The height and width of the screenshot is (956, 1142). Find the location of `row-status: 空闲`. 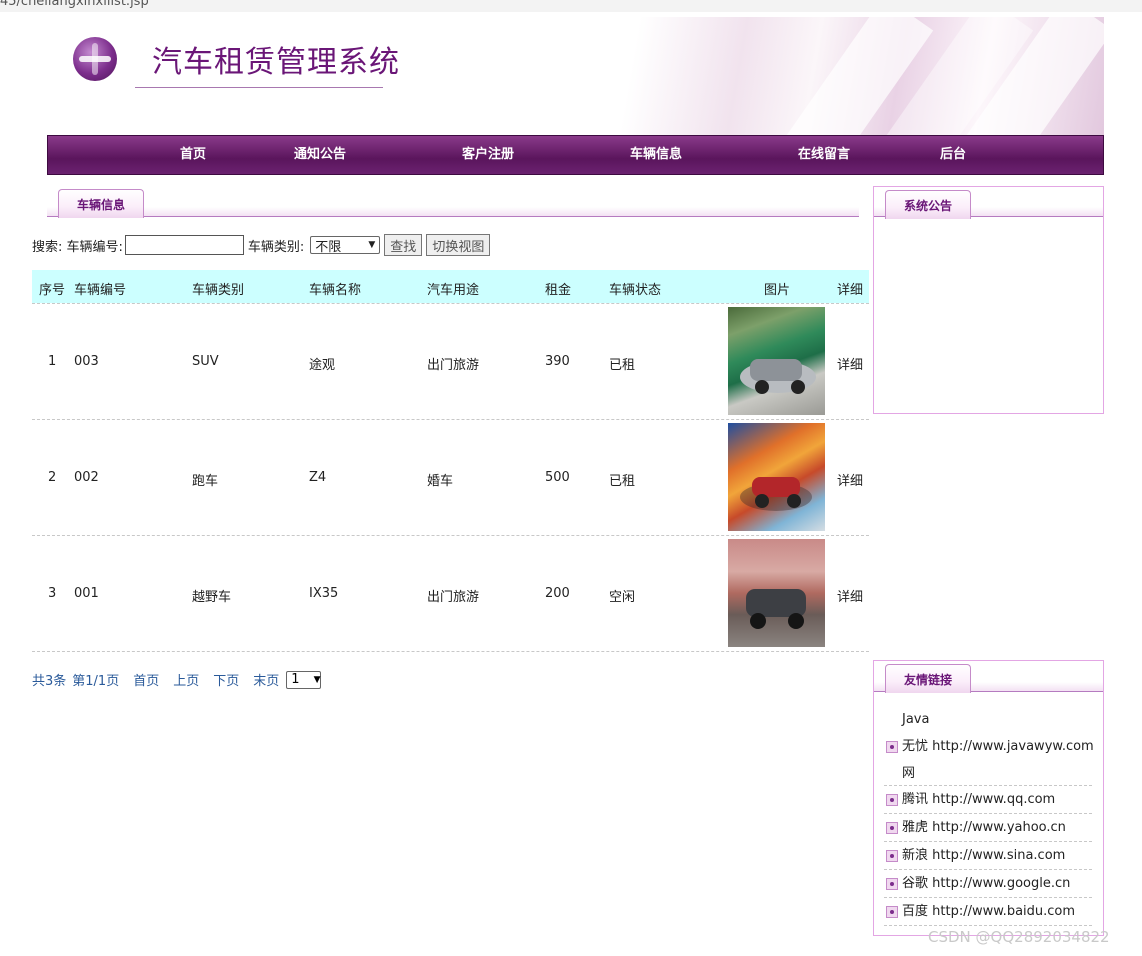

row-status: 空闲 is located at coordinates (622, 597).